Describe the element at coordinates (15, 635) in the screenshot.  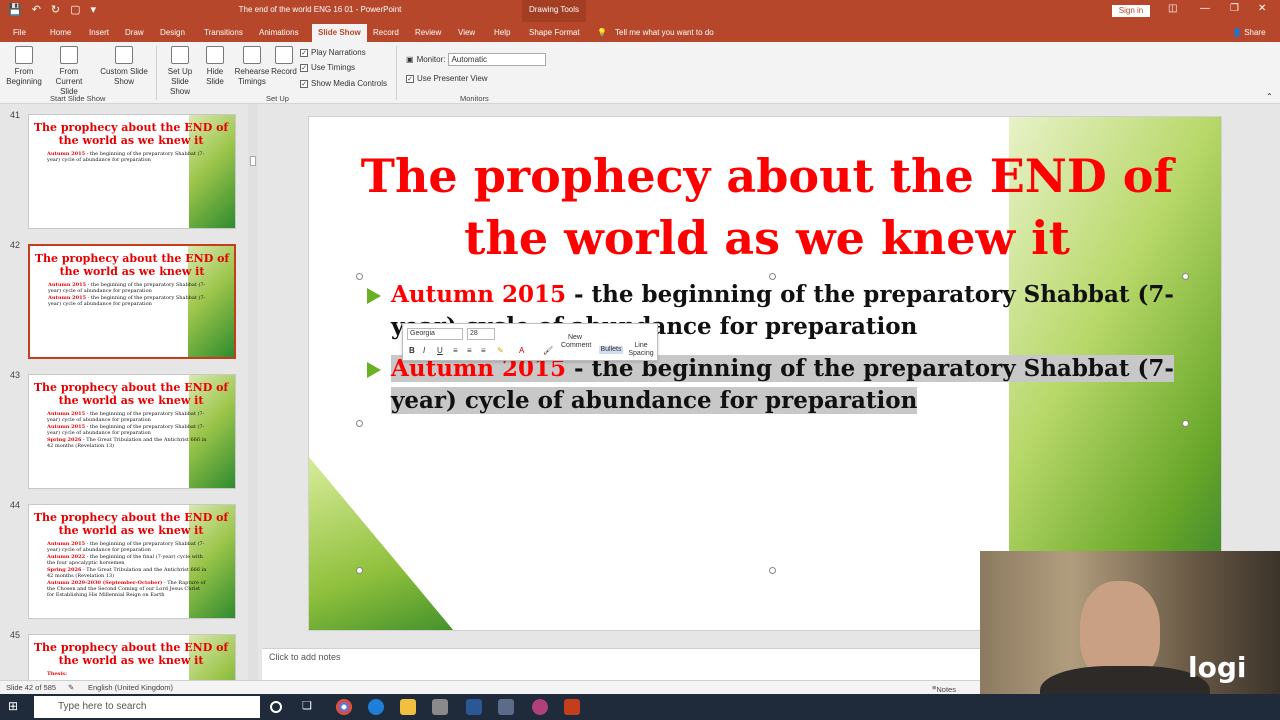
I see `thumbnail-number: 45` at that location.